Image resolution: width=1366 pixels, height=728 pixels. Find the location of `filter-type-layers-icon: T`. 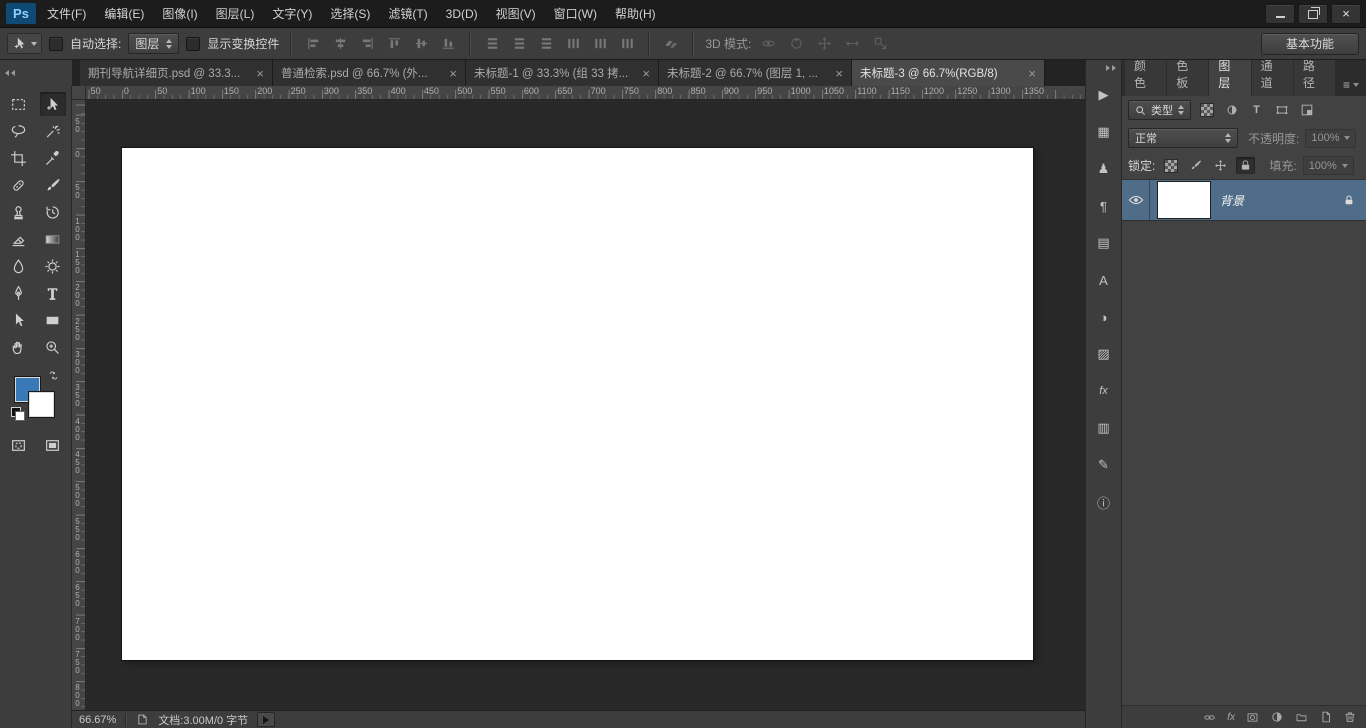

filter-type-layers-icon: T is located at coordinates (1256, 110).